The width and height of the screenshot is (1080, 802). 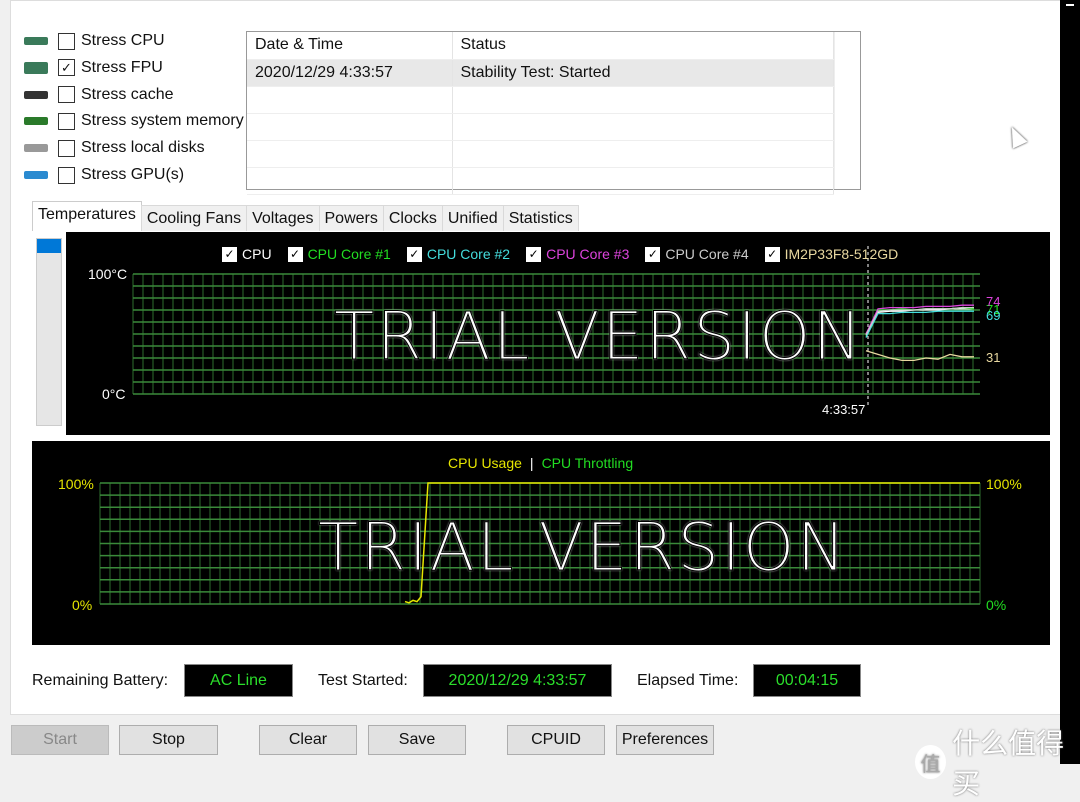 What do you see at coordinates (194, 218) in the screenshot?
I see `tab-cooling-fans: Cooling Fans` at bounding box center [194, 218].